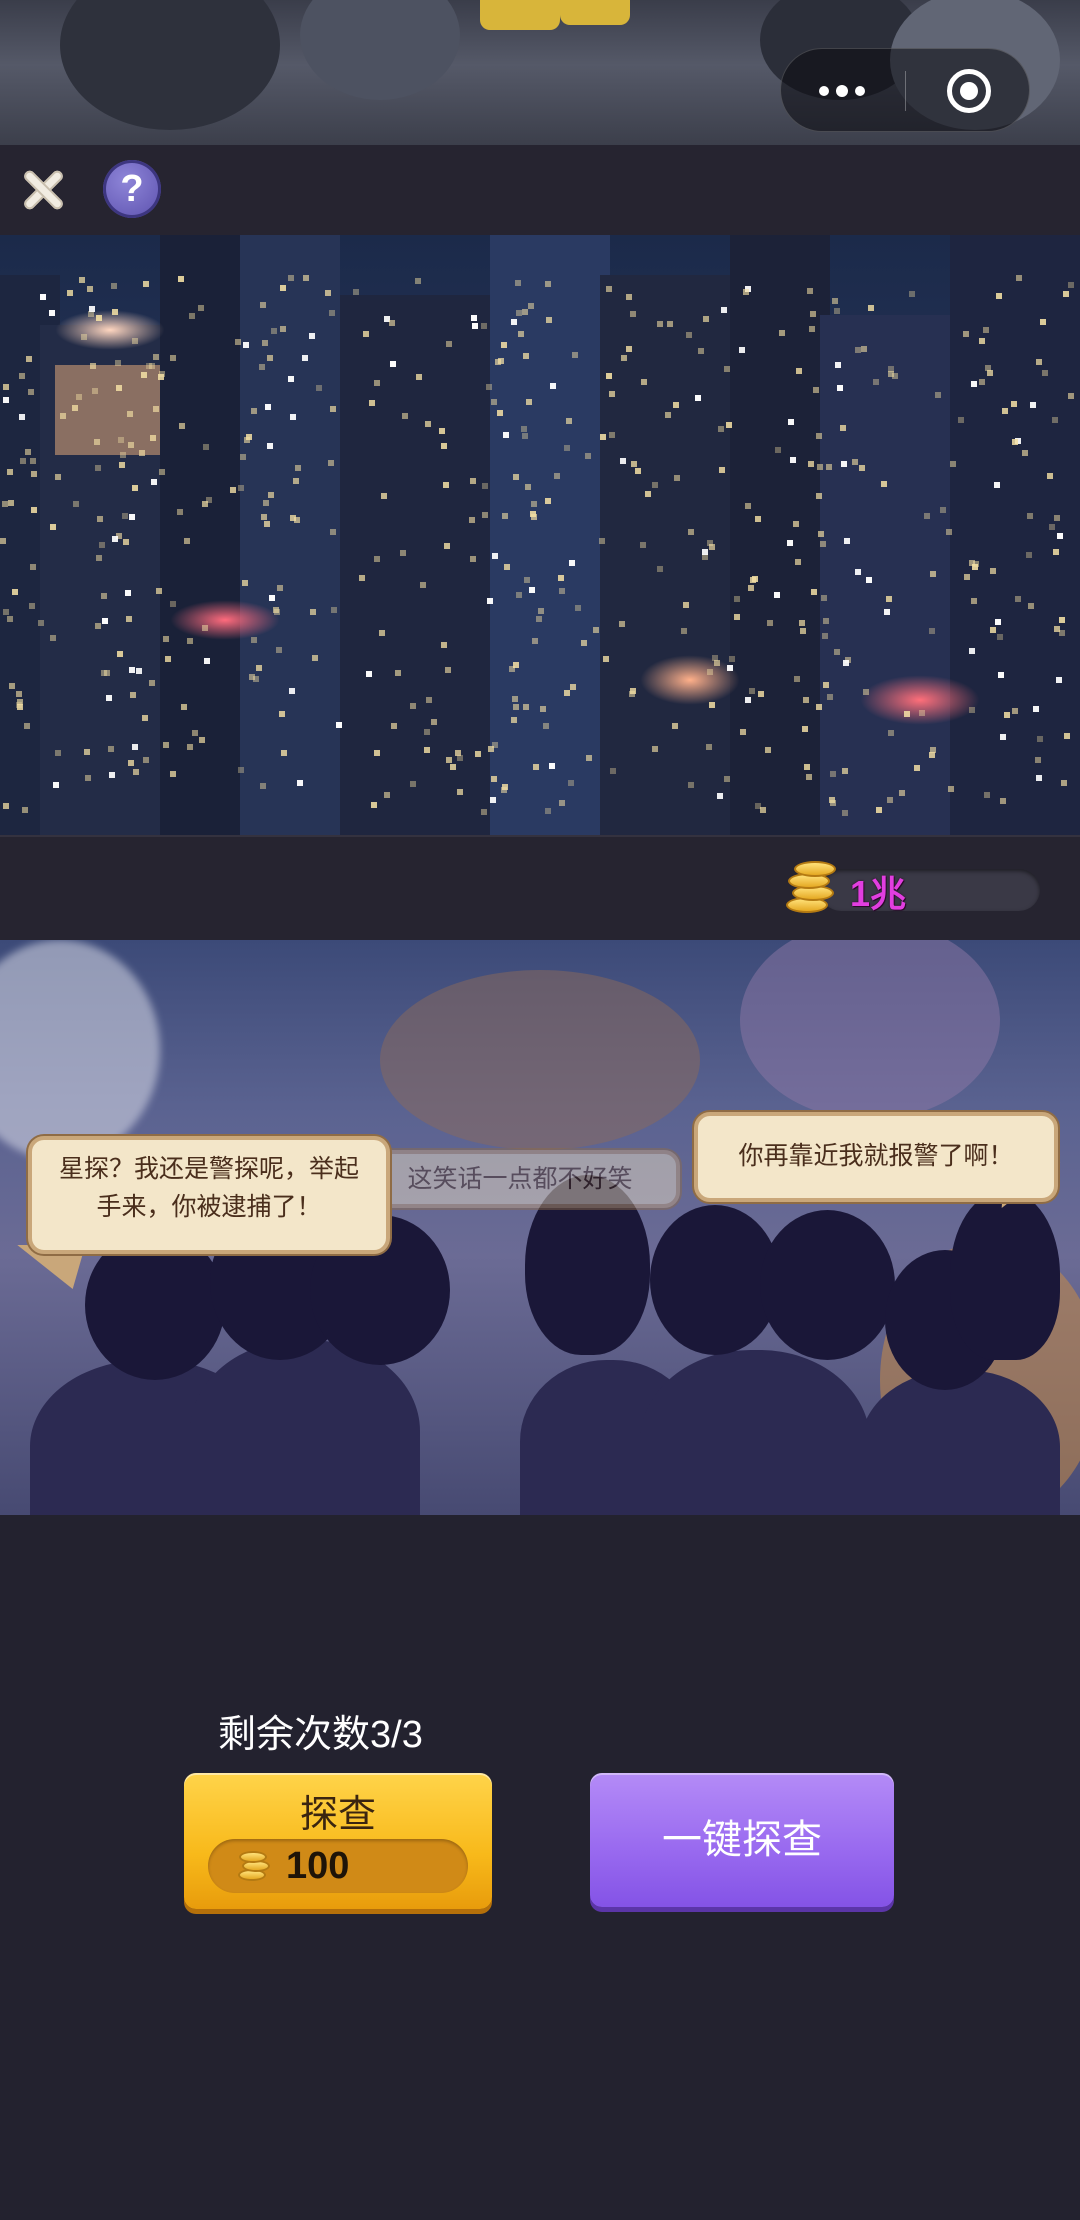 This screenshot has width=1080, height=2220. I want to click on speech-text-middle: 这笑话一点都不好笑, so click(520, 1179).